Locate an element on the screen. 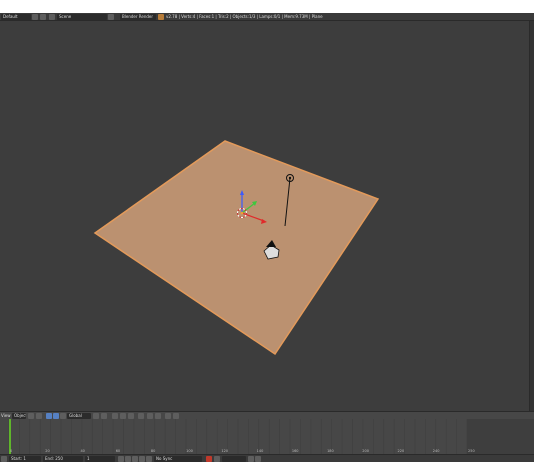  view3d-icon is located at coordinates (43, 17).